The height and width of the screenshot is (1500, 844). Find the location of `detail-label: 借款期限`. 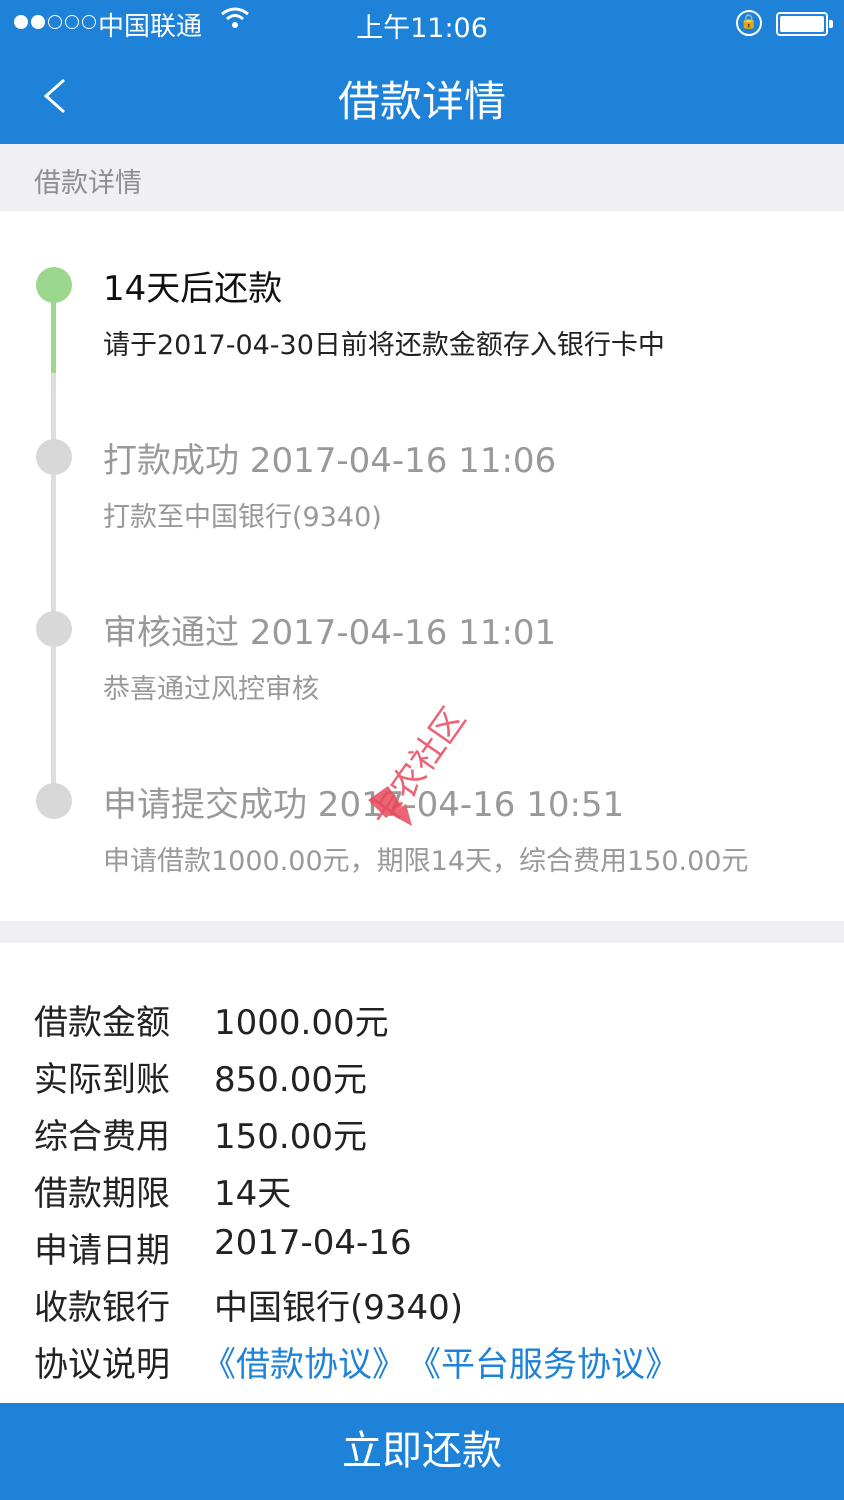

detail-label: 借款期限 is located at coordinates (102, 1194).